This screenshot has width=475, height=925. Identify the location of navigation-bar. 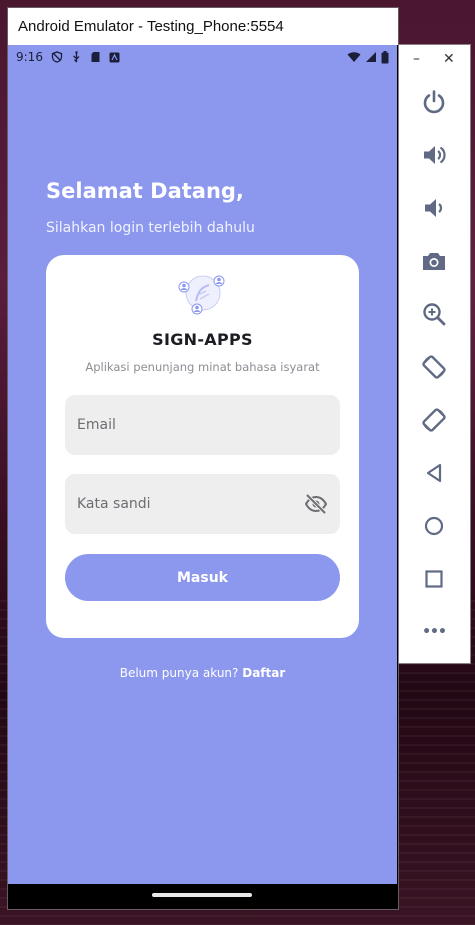
(202, 896).